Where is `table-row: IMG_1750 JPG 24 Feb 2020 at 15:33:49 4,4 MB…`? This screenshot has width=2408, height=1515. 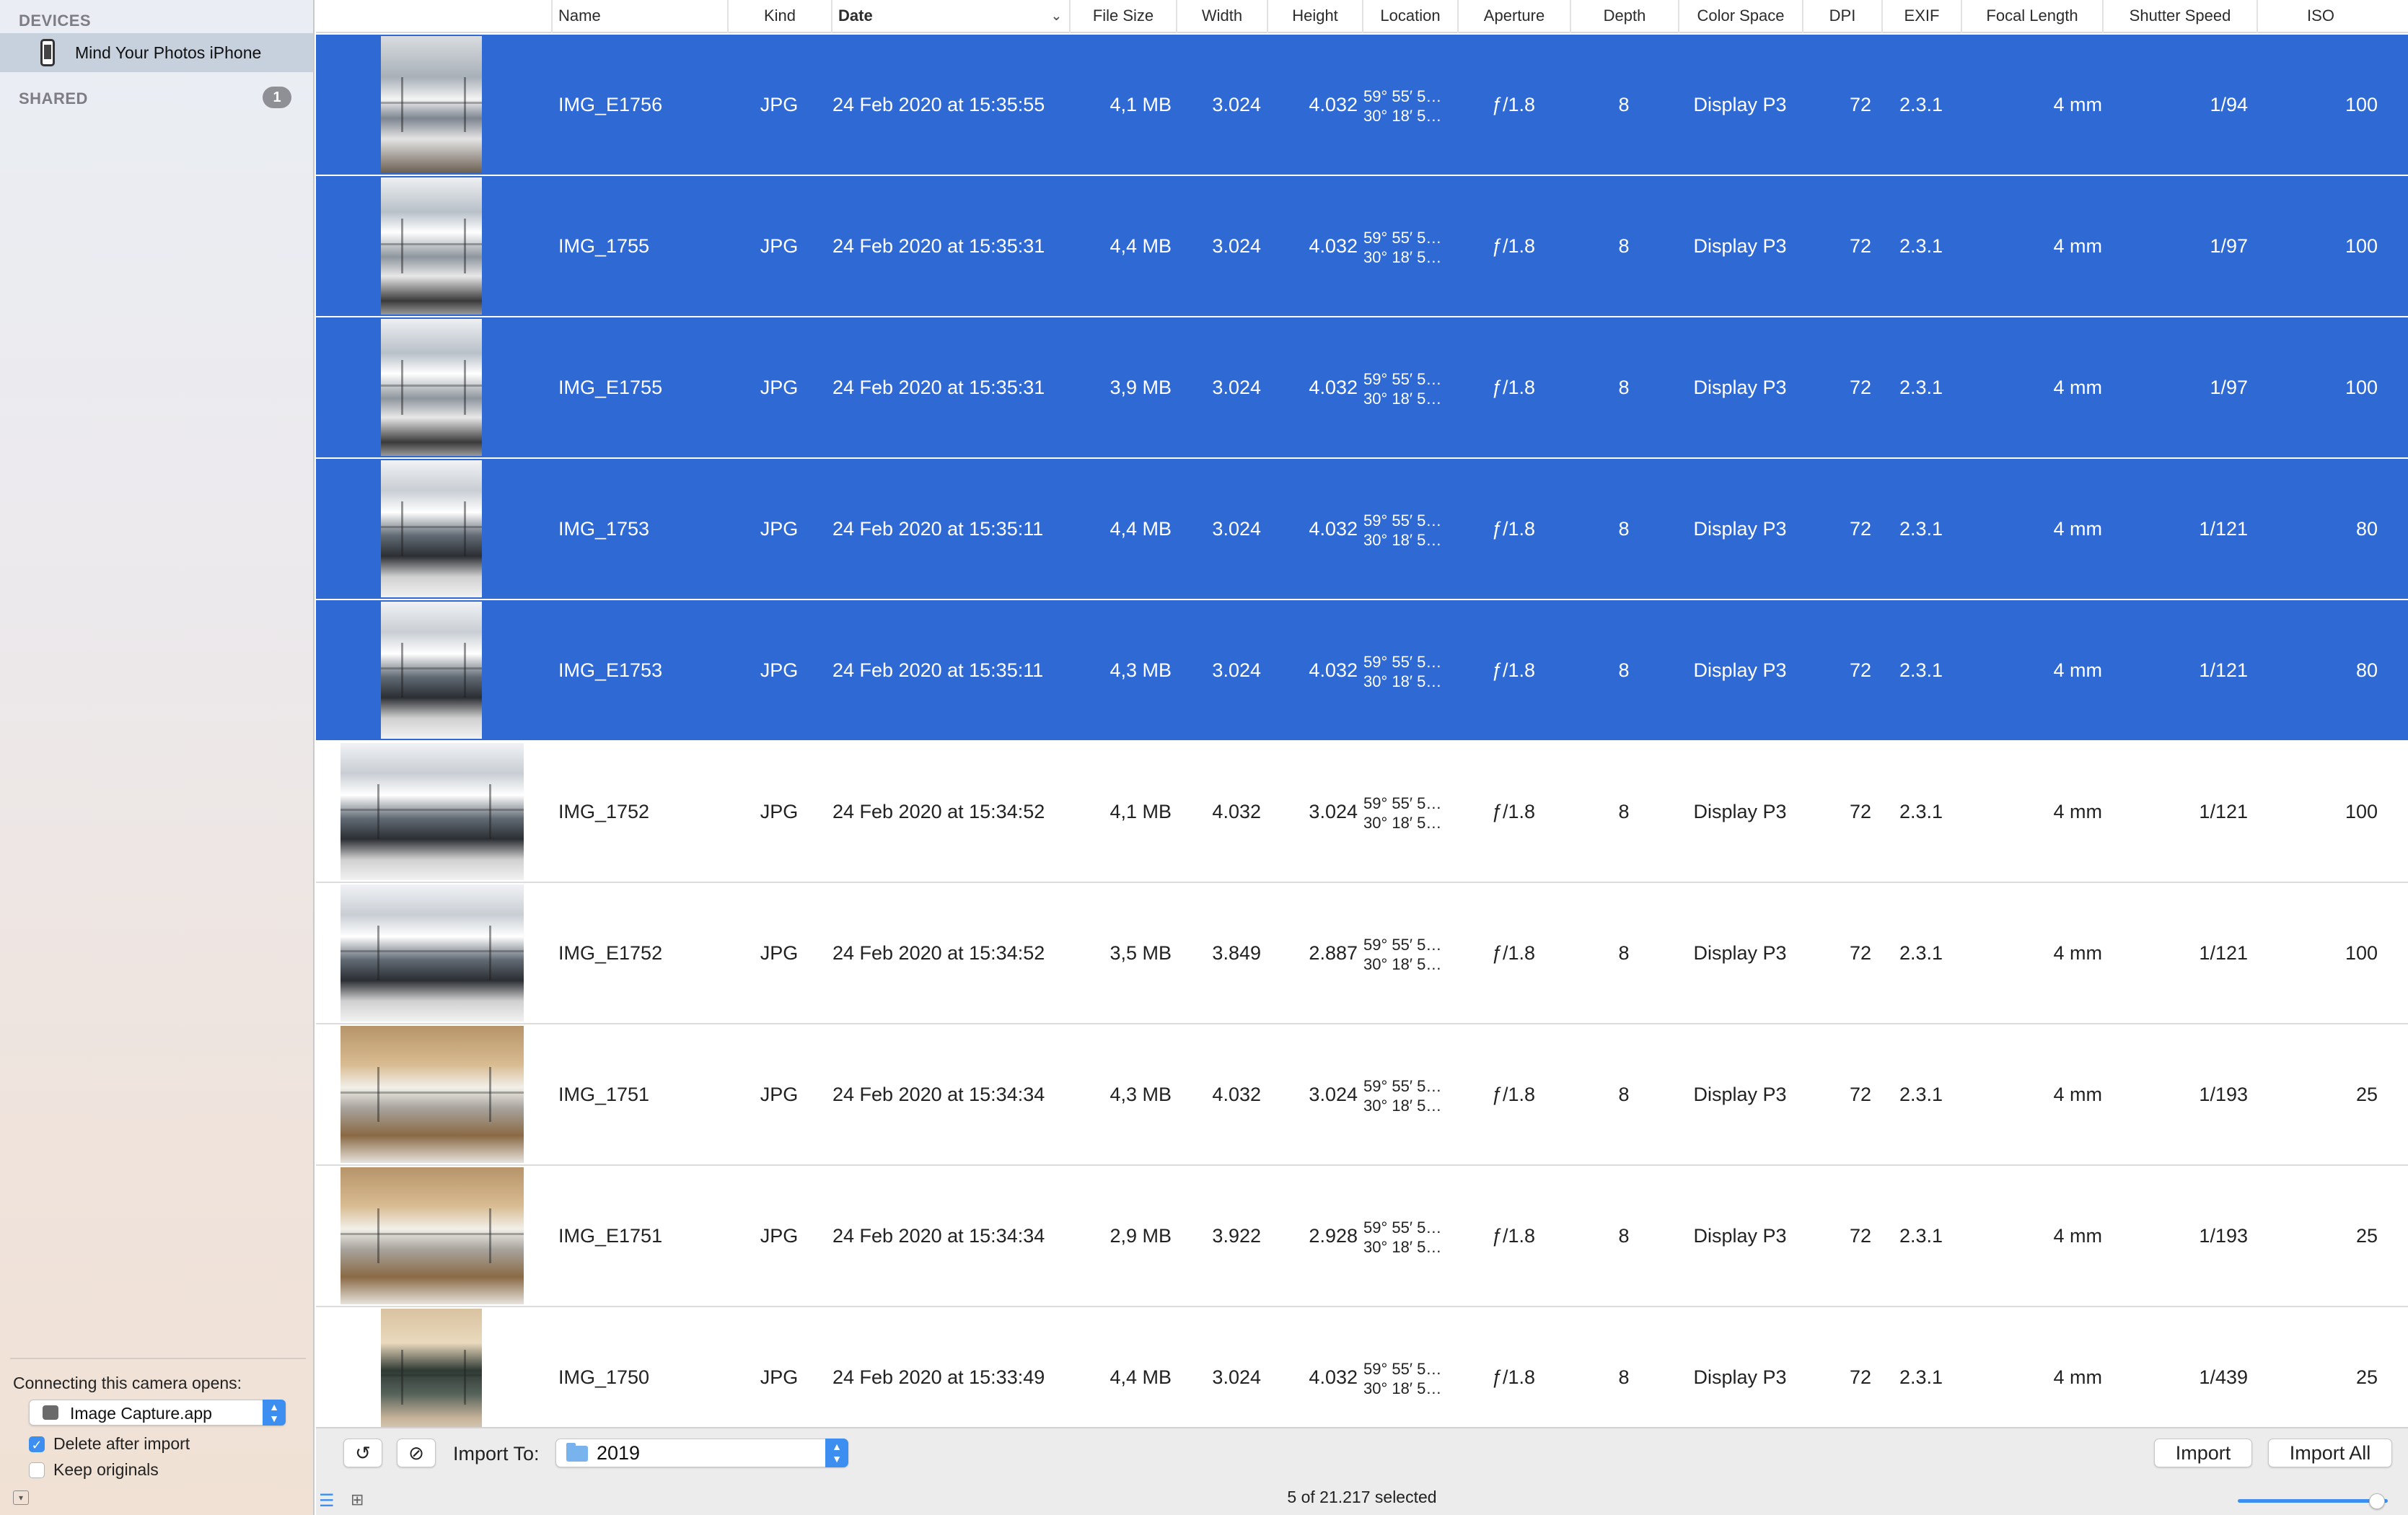
table-row: IMG_1750 JPG 24 Feb 2020 at 15:33:49 4,4 MB… is located at coordinates (1362, 1367).